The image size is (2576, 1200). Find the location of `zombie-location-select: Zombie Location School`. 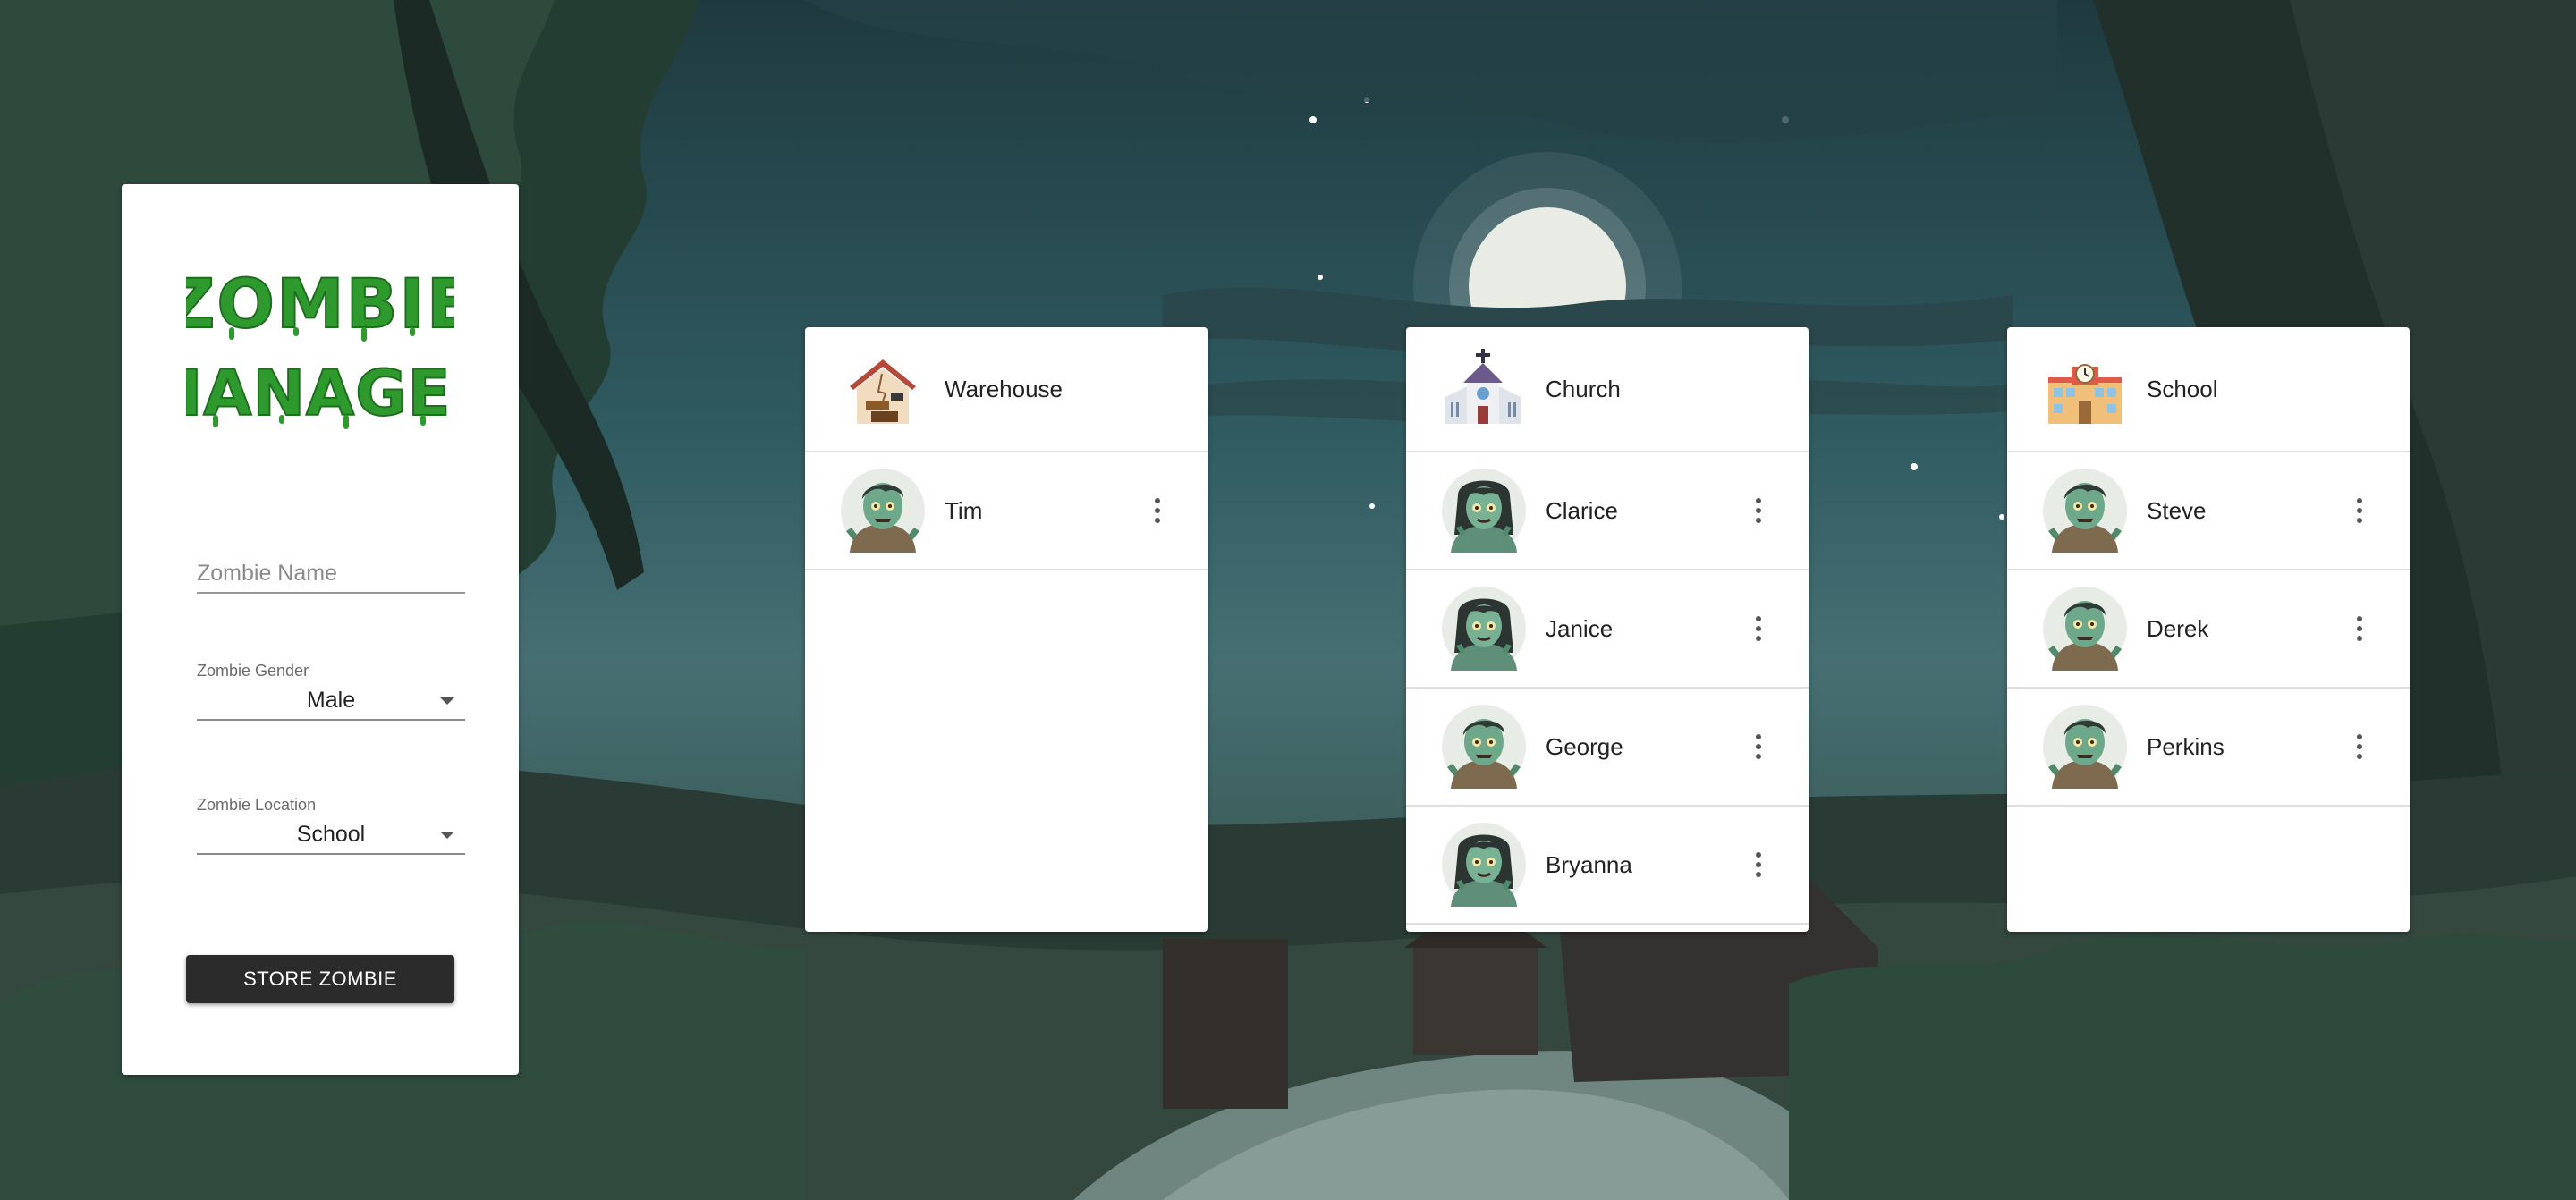

zombie-location-select: Zombie Location School is located at coordinates (331, 825).